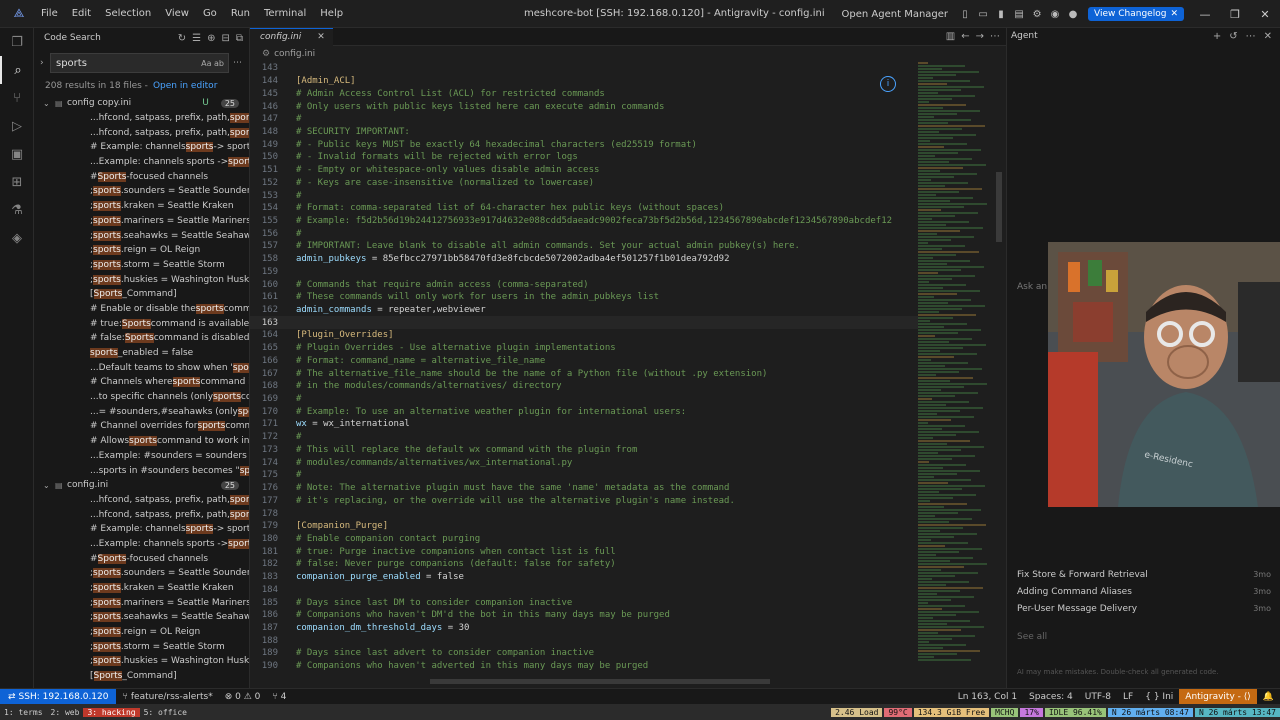  What do you see at coordinates (182, 38) in the screenshot?
I see `refresh-icon: ↻` at bounding box center [182, 38].